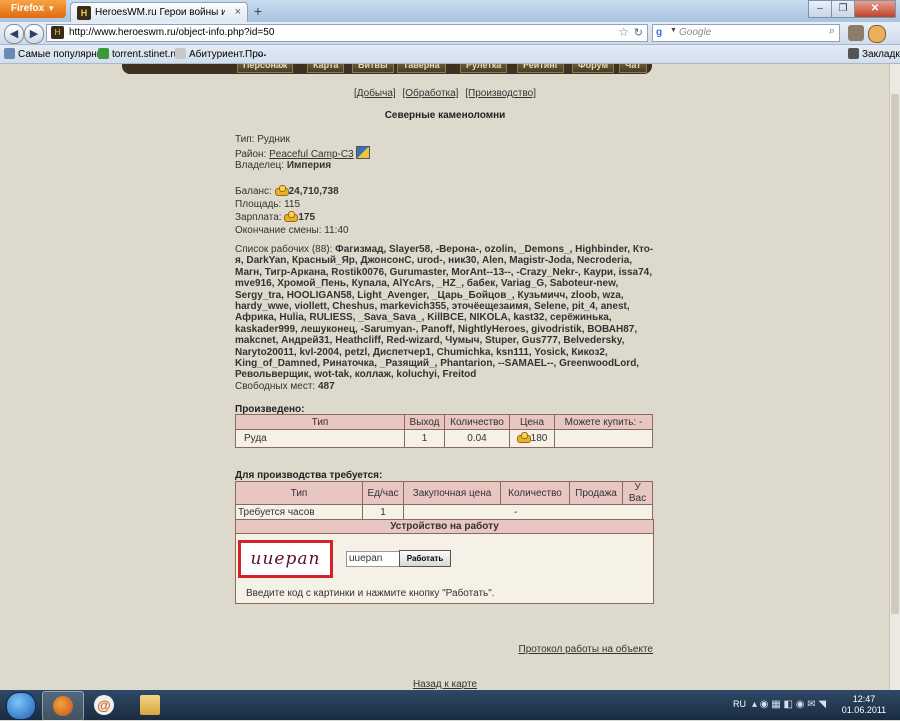 Image resolution: width=900 pixels, height=721 pixels. I want to click on link-processing: [Обработка], so click(430, 93).